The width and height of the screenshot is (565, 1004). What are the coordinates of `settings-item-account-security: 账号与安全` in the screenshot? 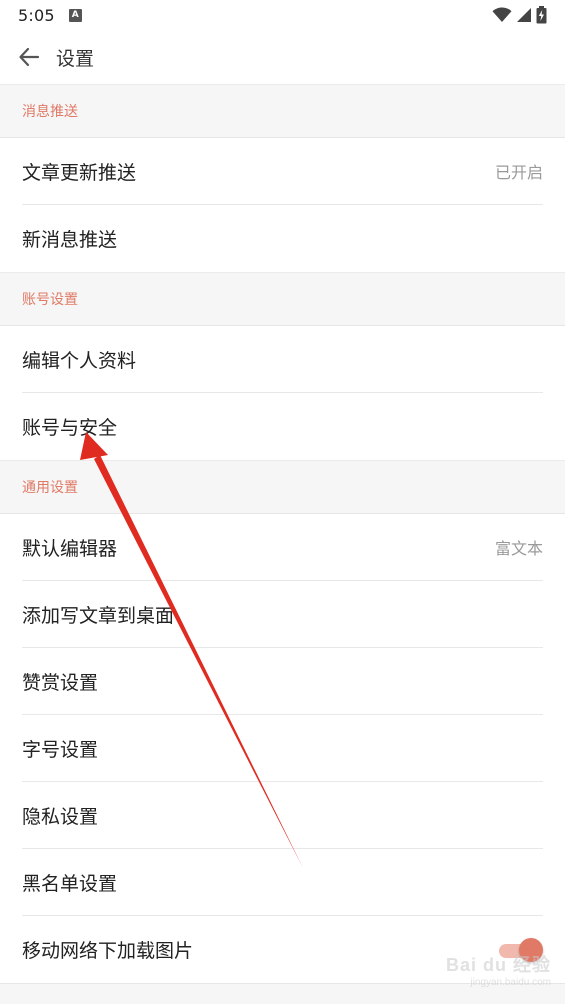 It's located at (282, 426).